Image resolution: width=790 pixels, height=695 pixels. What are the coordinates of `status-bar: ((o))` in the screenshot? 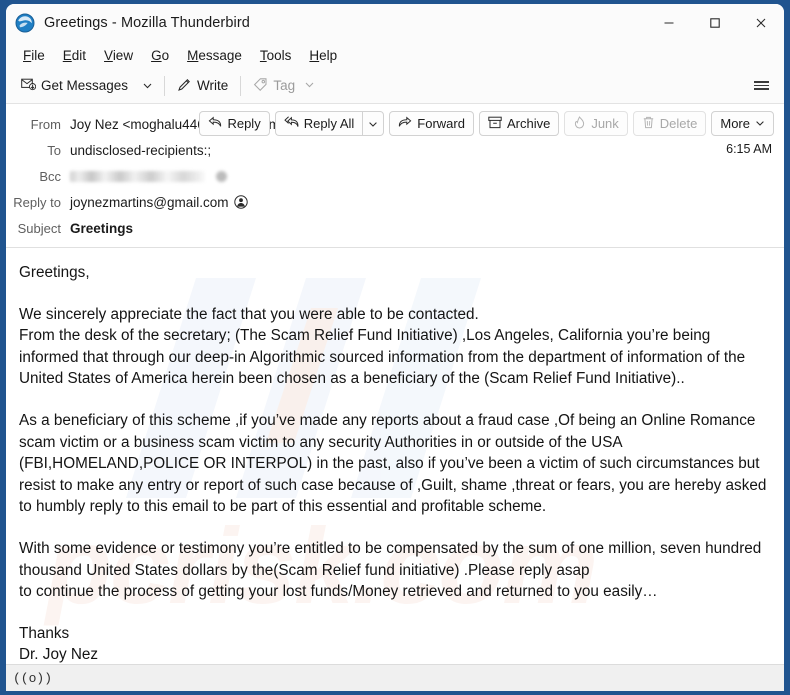 It's located at (395, 677).